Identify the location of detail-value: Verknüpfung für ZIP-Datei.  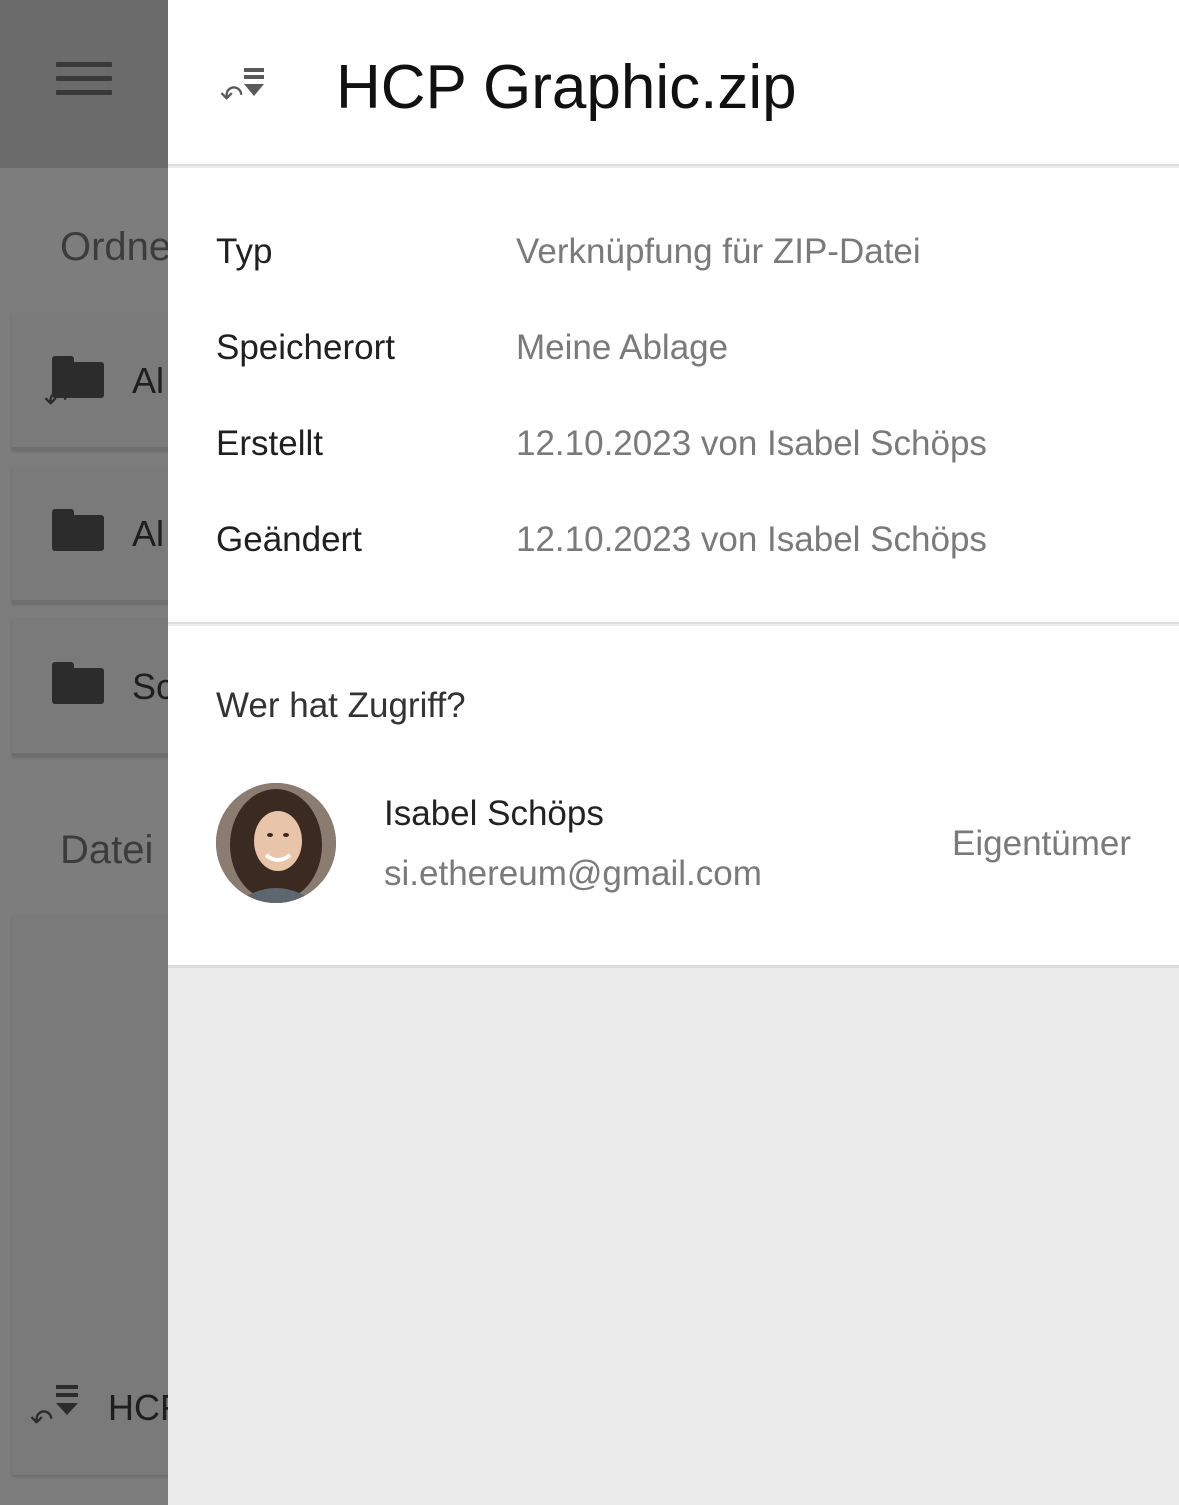
(718, 251).